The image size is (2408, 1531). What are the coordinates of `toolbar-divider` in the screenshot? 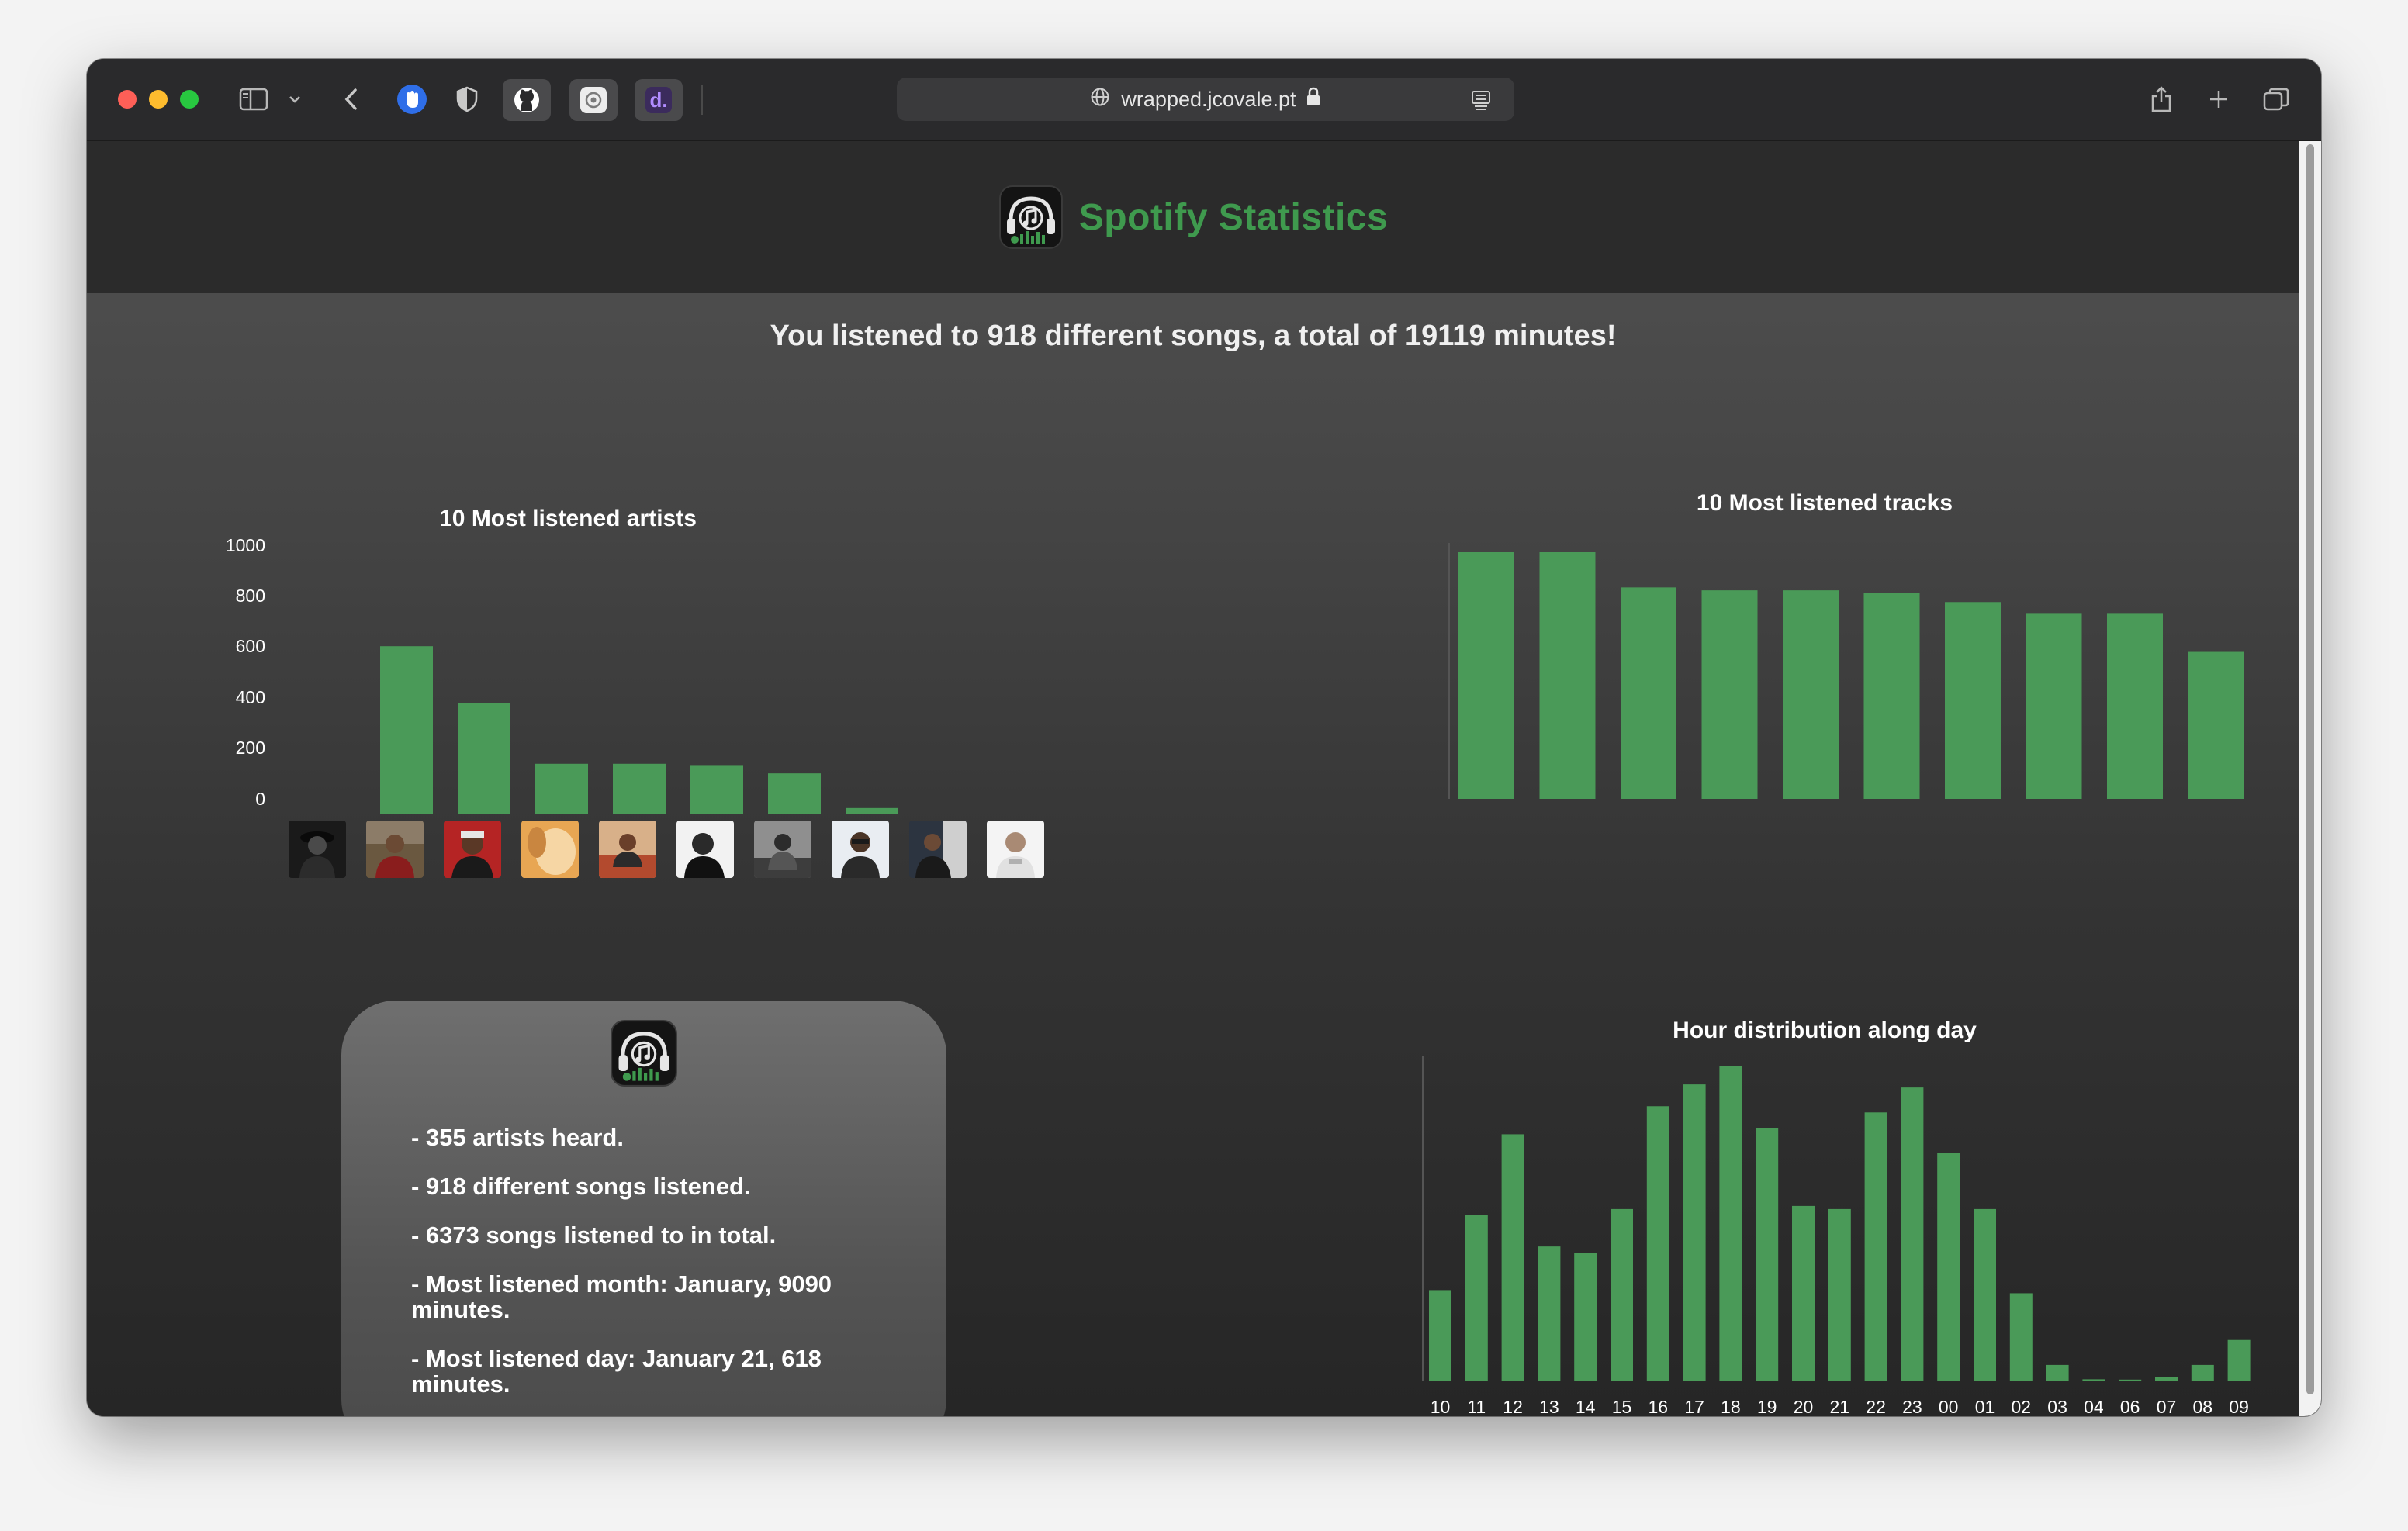 It's located at (702, 100).